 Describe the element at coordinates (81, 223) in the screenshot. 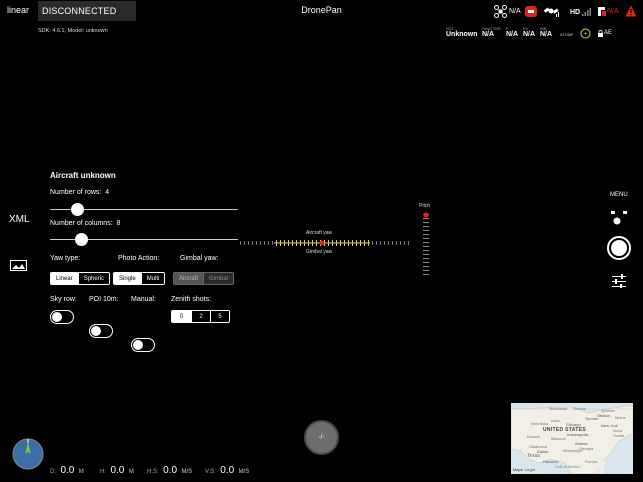

I see `cols-label-text: Number of columns:` at that location.